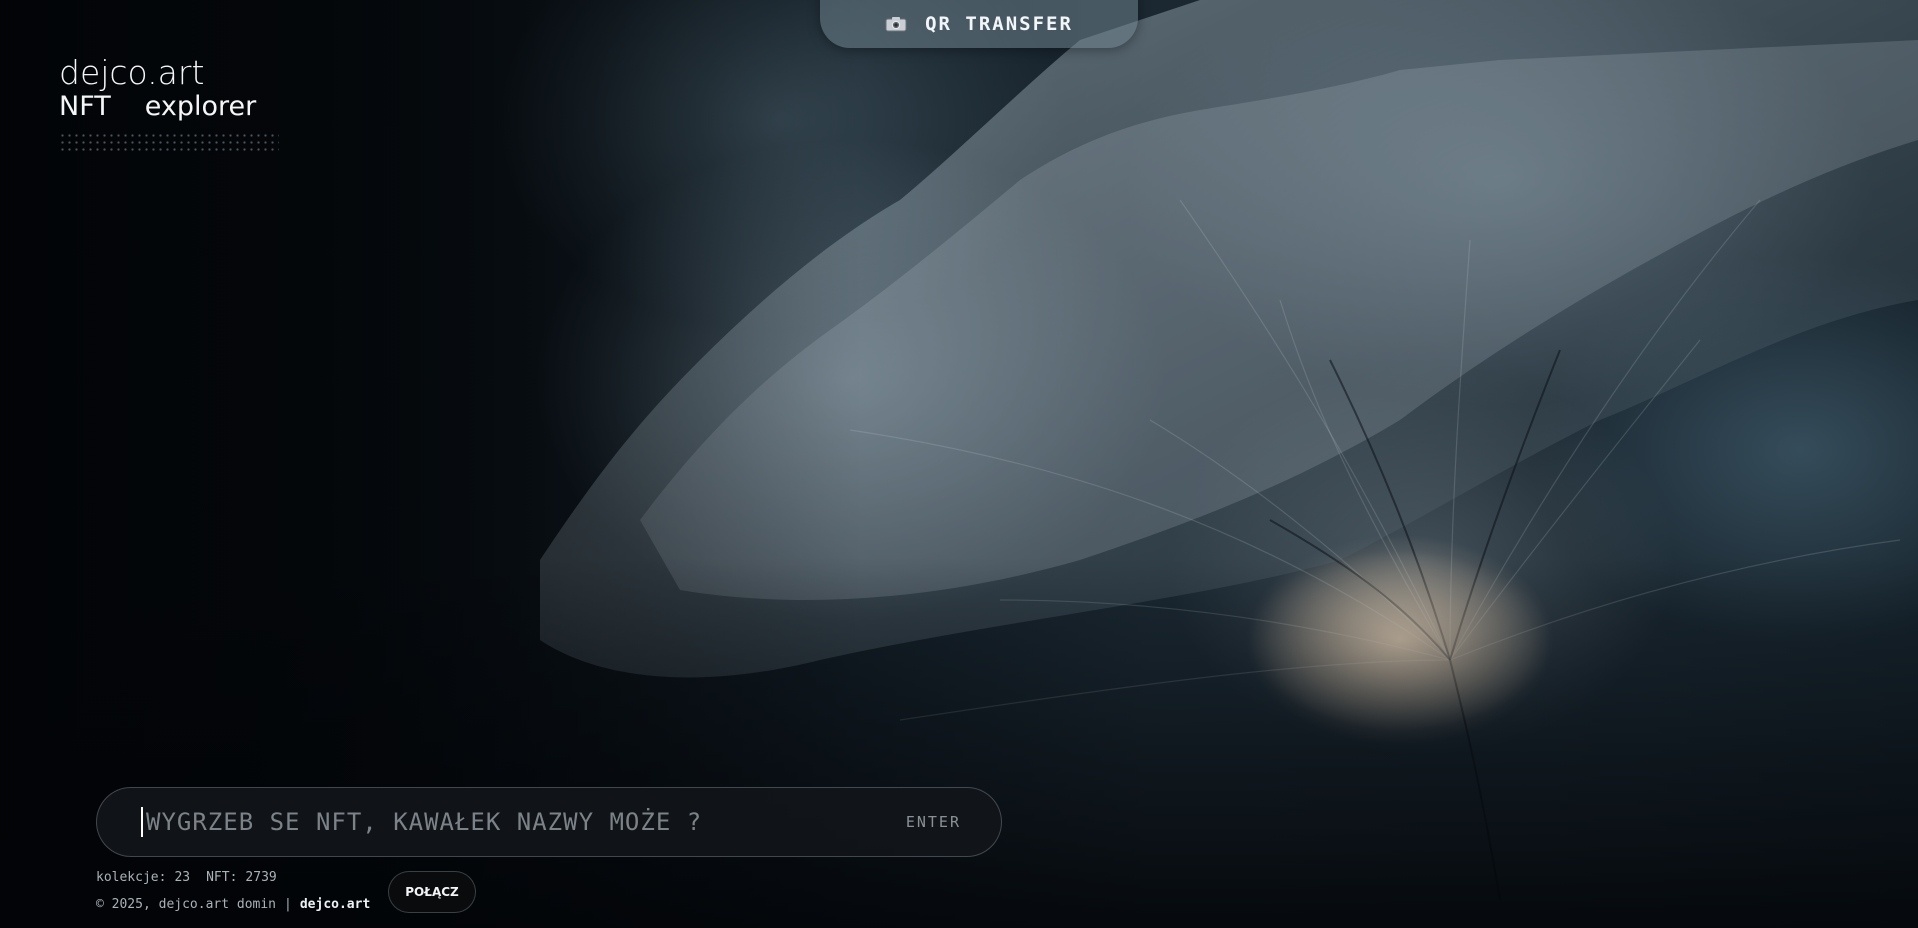 This screenshot has width=1918, height=928. I want to click on enter-button: ENTER, so click(933, 822).